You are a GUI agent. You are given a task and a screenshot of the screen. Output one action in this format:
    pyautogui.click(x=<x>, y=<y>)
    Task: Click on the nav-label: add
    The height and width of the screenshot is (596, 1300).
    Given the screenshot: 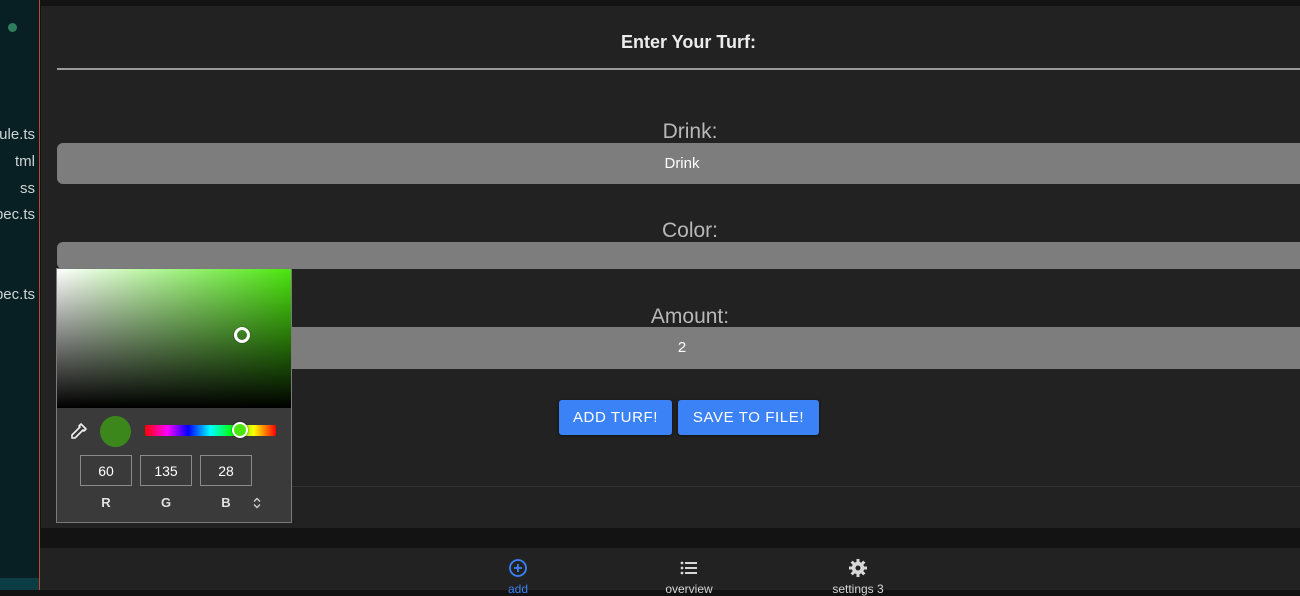 What is the action you would take?
    pyautogui.click(x=518, y=589)
    